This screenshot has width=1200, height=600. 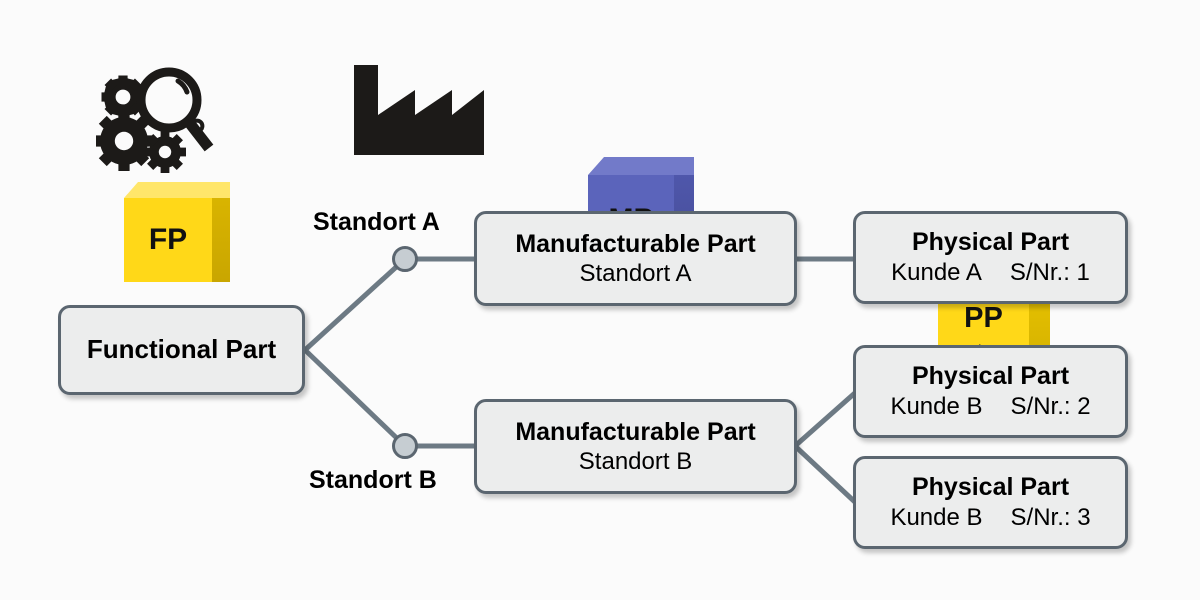 I want to click on fp-cube-label: FP, so click(x=168, y=239).